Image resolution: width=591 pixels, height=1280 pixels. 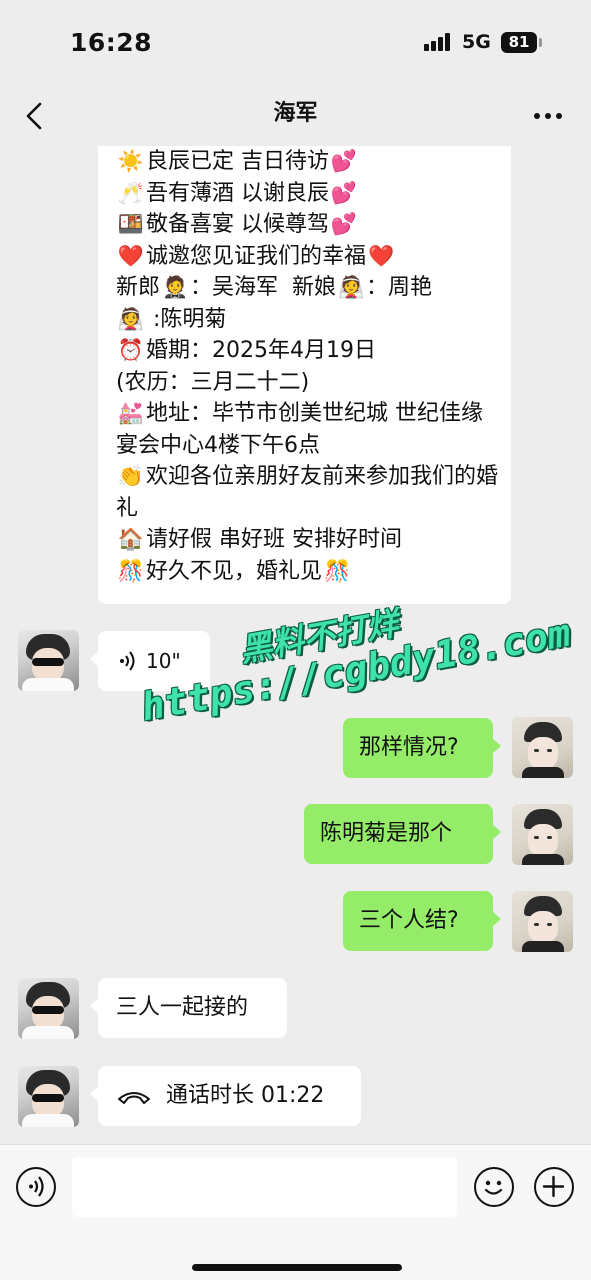 What do you see at coordinates (519, 42) in the screenshot?
I see `battery-icon: 81` at bounding box center [519, 42].